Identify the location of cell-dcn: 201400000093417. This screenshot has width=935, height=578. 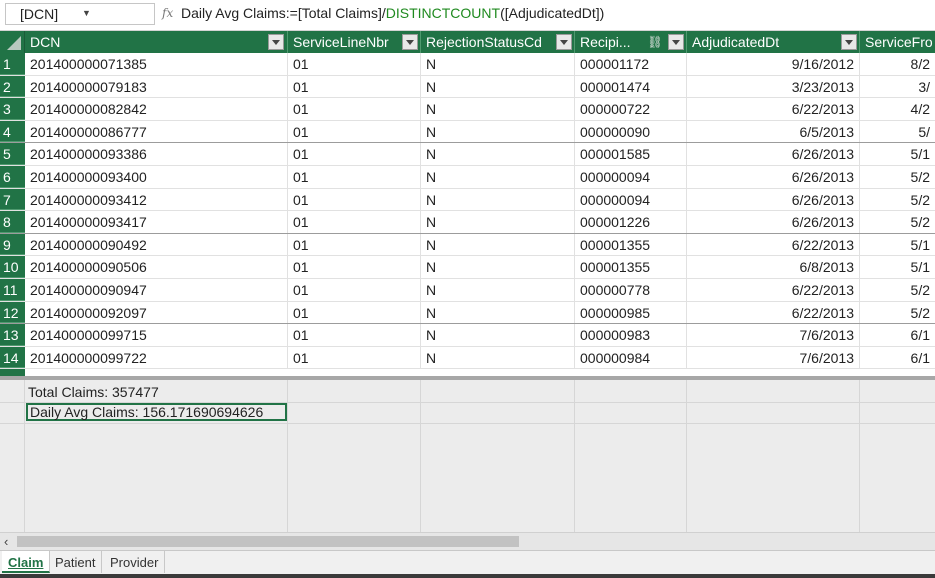
(156, 222).